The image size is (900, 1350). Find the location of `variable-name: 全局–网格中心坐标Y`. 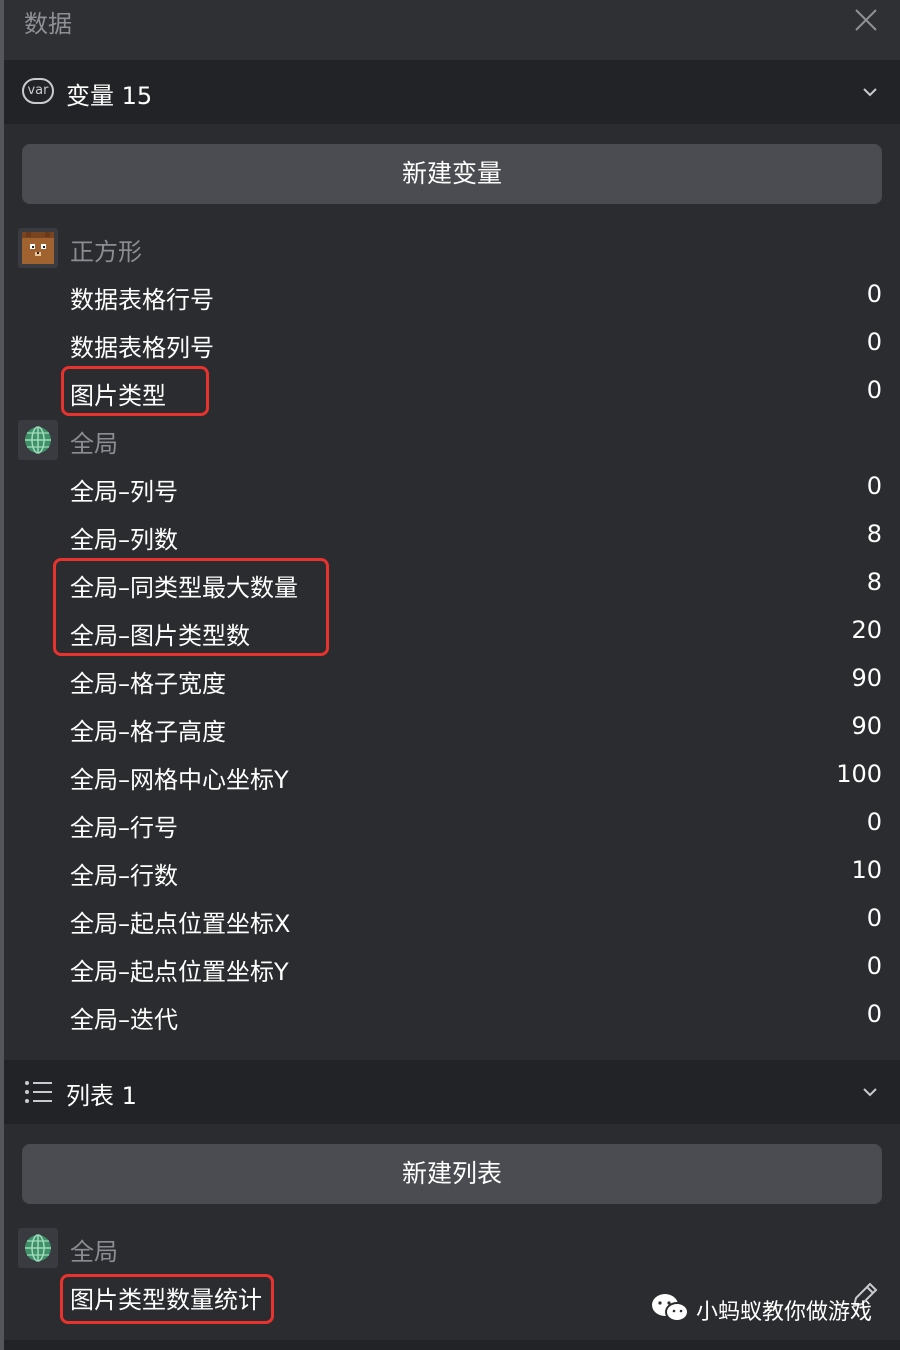

variable-name: 全局–网格中心坐标Y is located at coordinates (179, 780).